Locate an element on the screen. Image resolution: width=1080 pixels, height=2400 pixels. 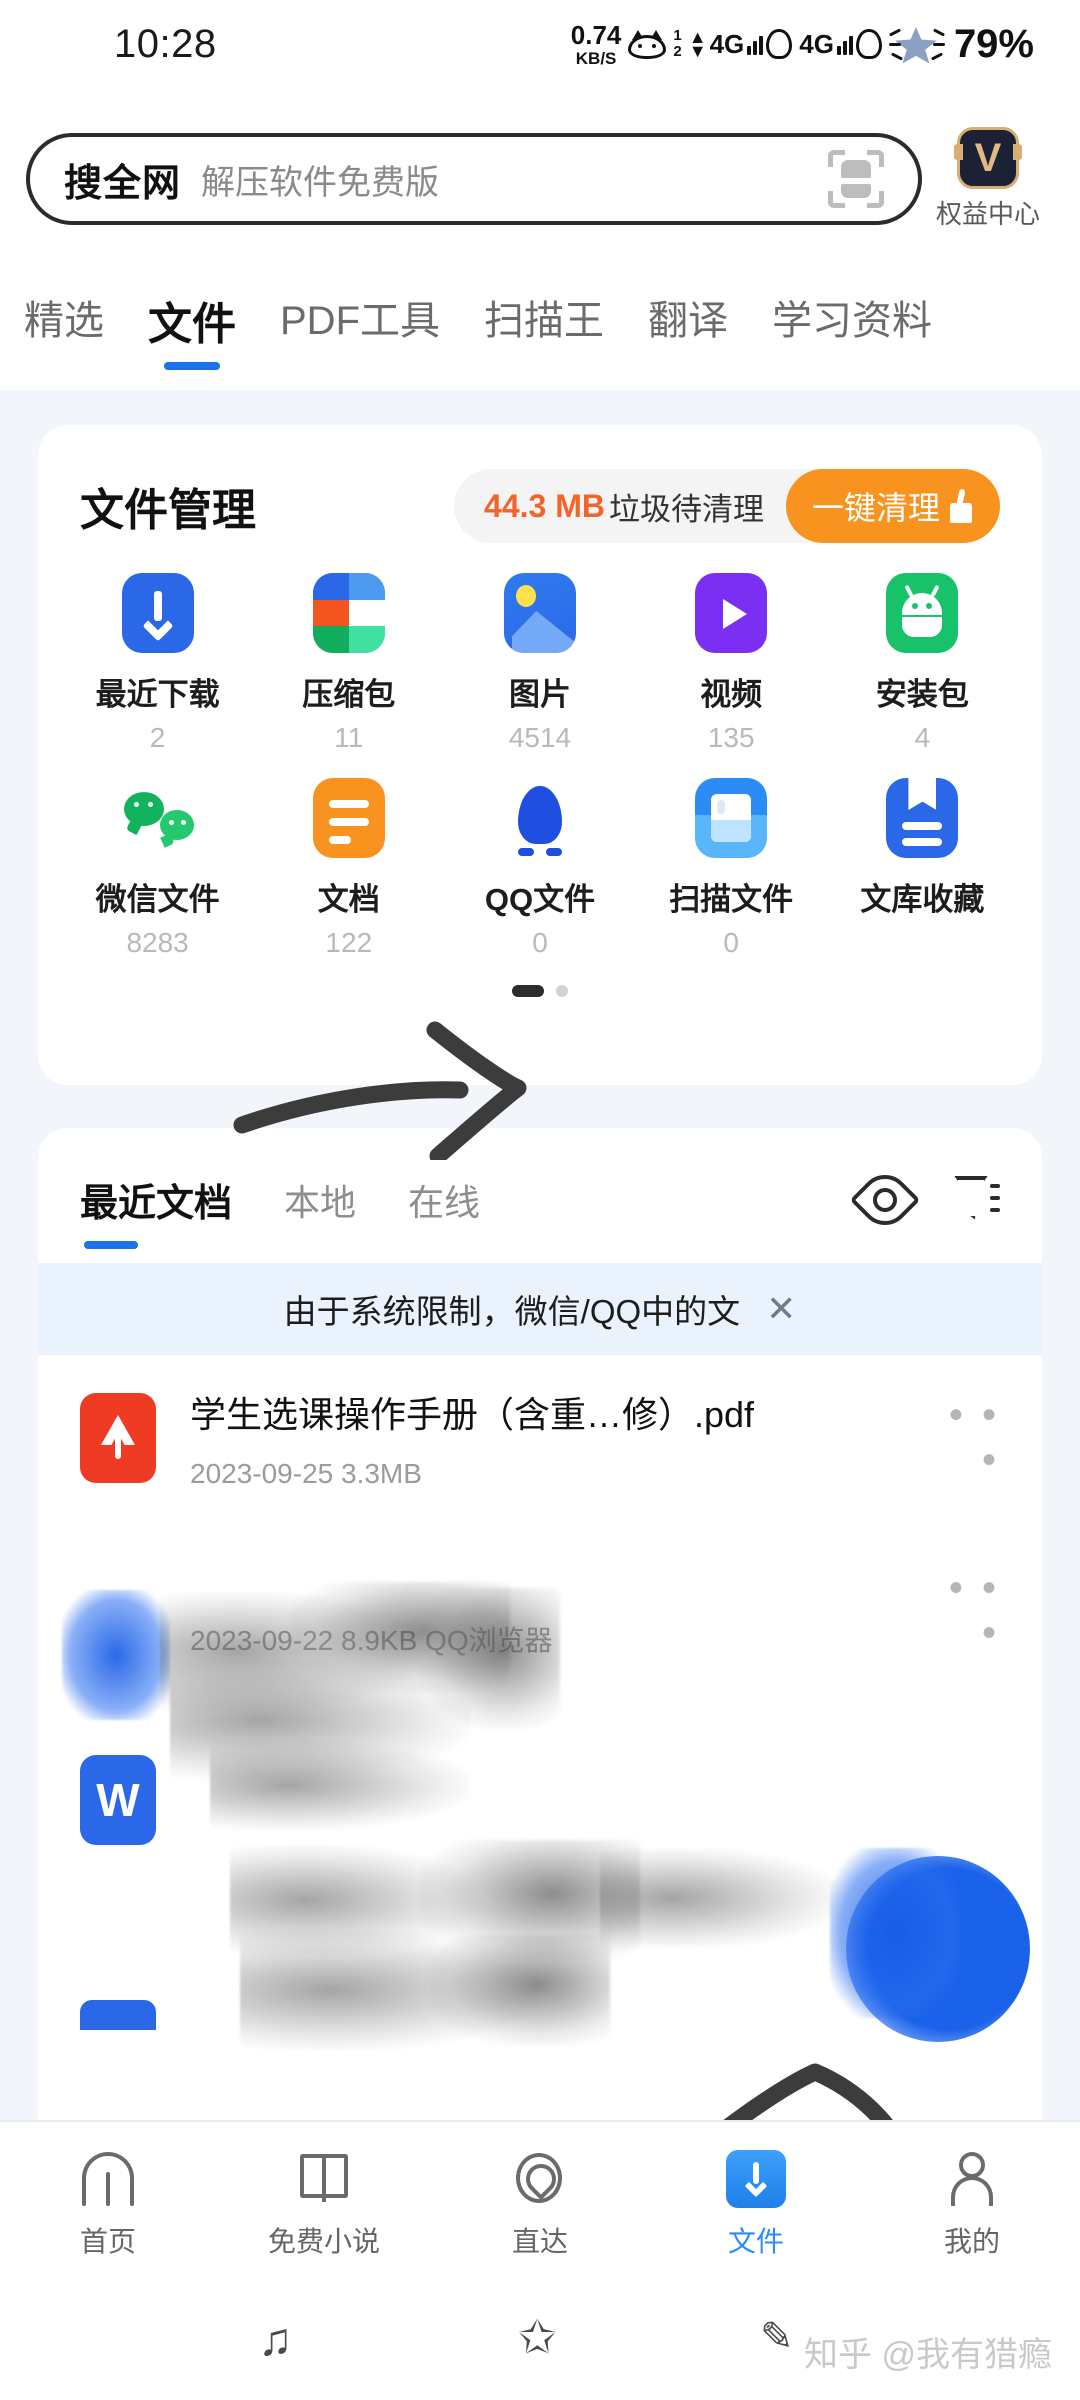
category-count: 122 is located at coordinates (349, 942).